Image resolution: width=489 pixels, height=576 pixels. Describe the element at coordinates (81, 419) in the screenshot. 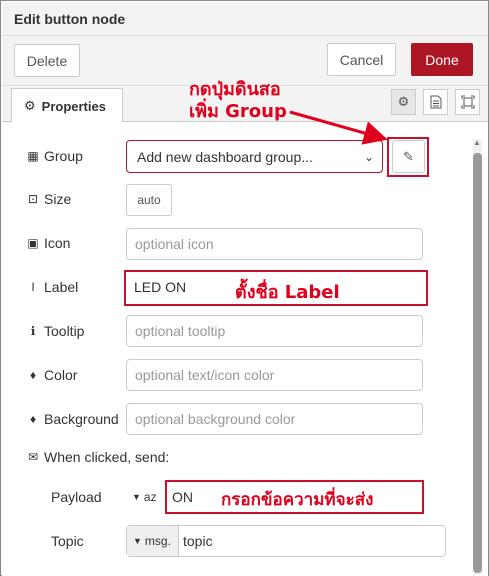

I see `background-label: Background` at that location.